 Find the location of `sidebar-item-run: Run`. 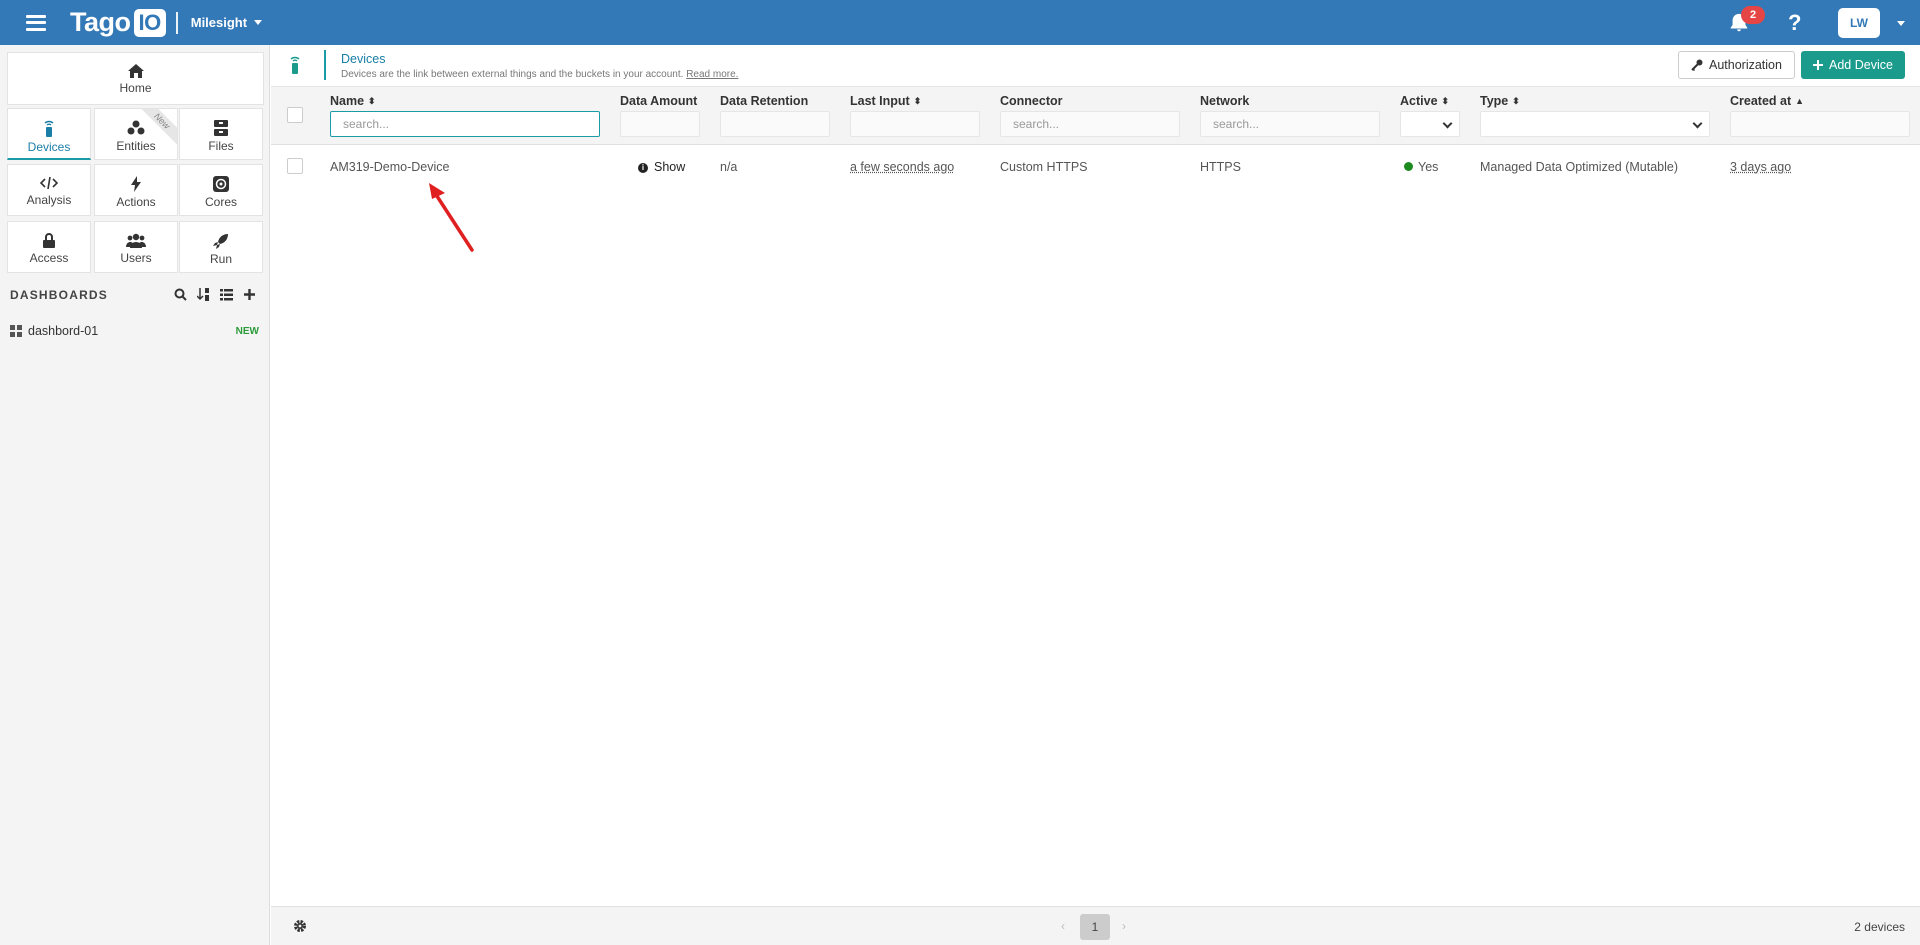

sidebar-item-run: Run is located at coordinates (221, 247).